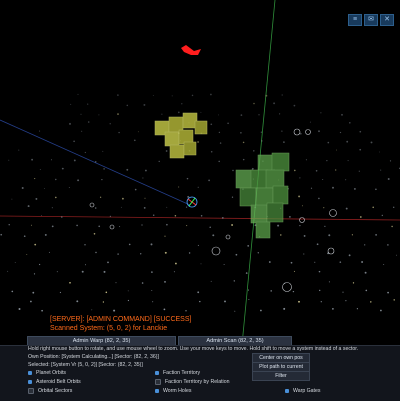 Image resolution: width=400 pixels, height=401 pixels. What do you see at coordinates (47, 373) in the screenshot?
I see `option-planet-orbits: Planet Orbits` at bounding box center [47, 373].